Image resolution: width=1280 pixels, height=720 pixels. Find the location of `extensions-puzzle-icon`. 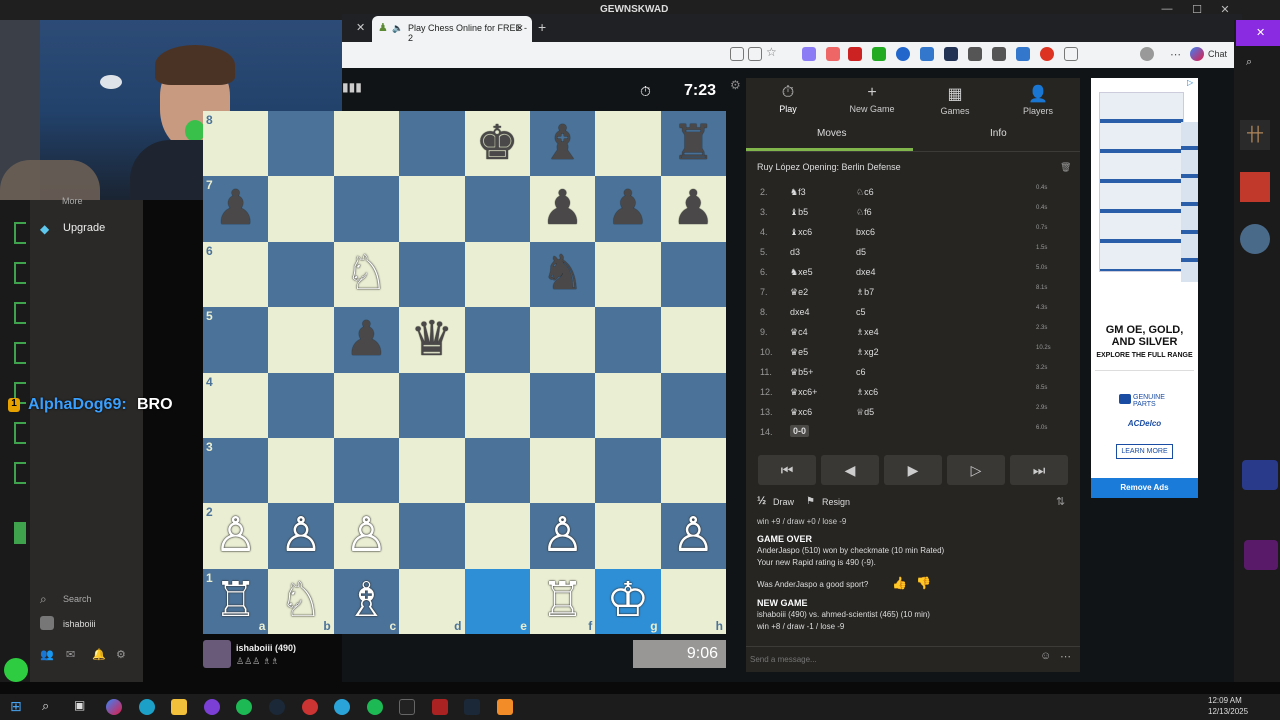

extensions-puzzle-icon is located at coordinates (1071, 54).